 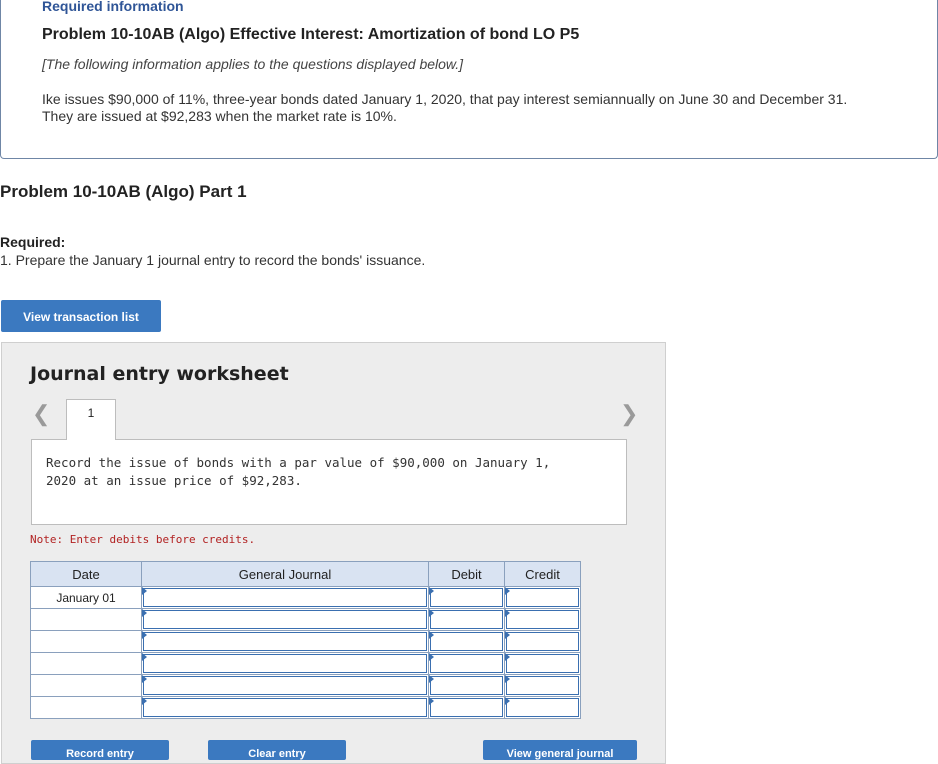 I want to click on part-title: Problem 10-10AB (Algo) Part 1, so click(x=123, y=191).